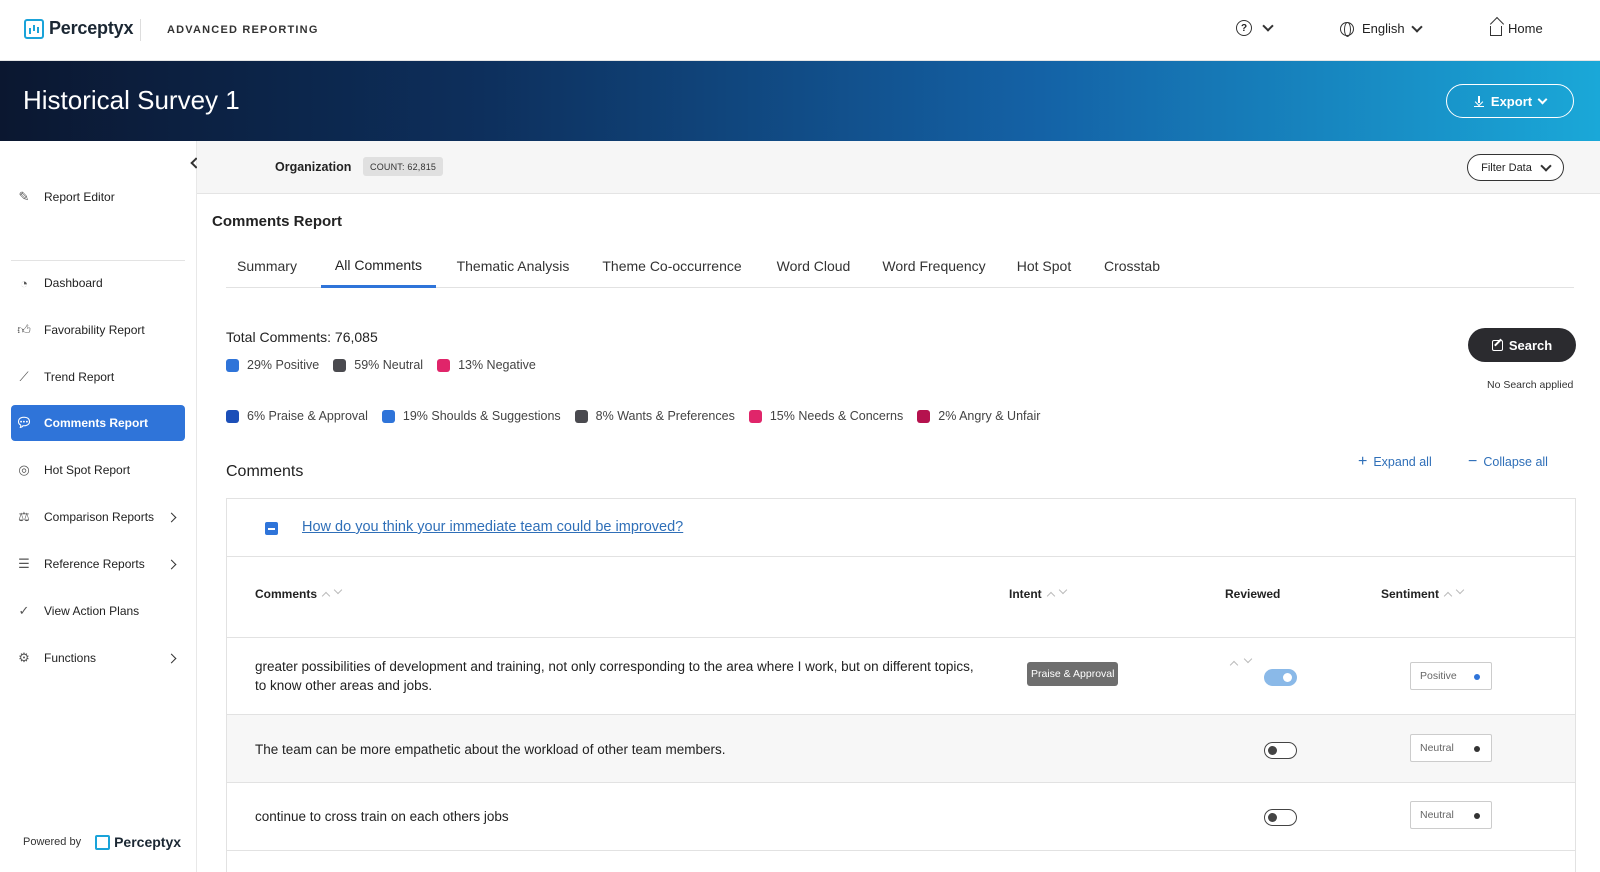 This screenshot has width=1600, height=872. I want to click on language-selector: English, so click(1381, 28).